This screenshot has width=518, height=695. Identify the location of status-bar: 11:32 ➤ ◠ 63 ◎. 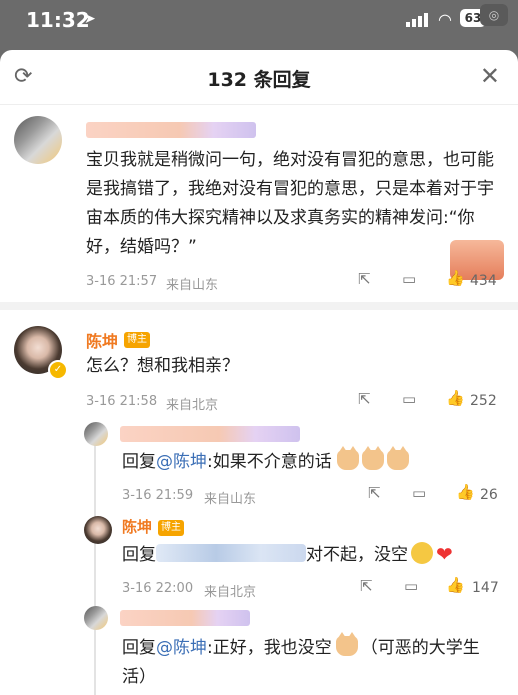
(259, 22).